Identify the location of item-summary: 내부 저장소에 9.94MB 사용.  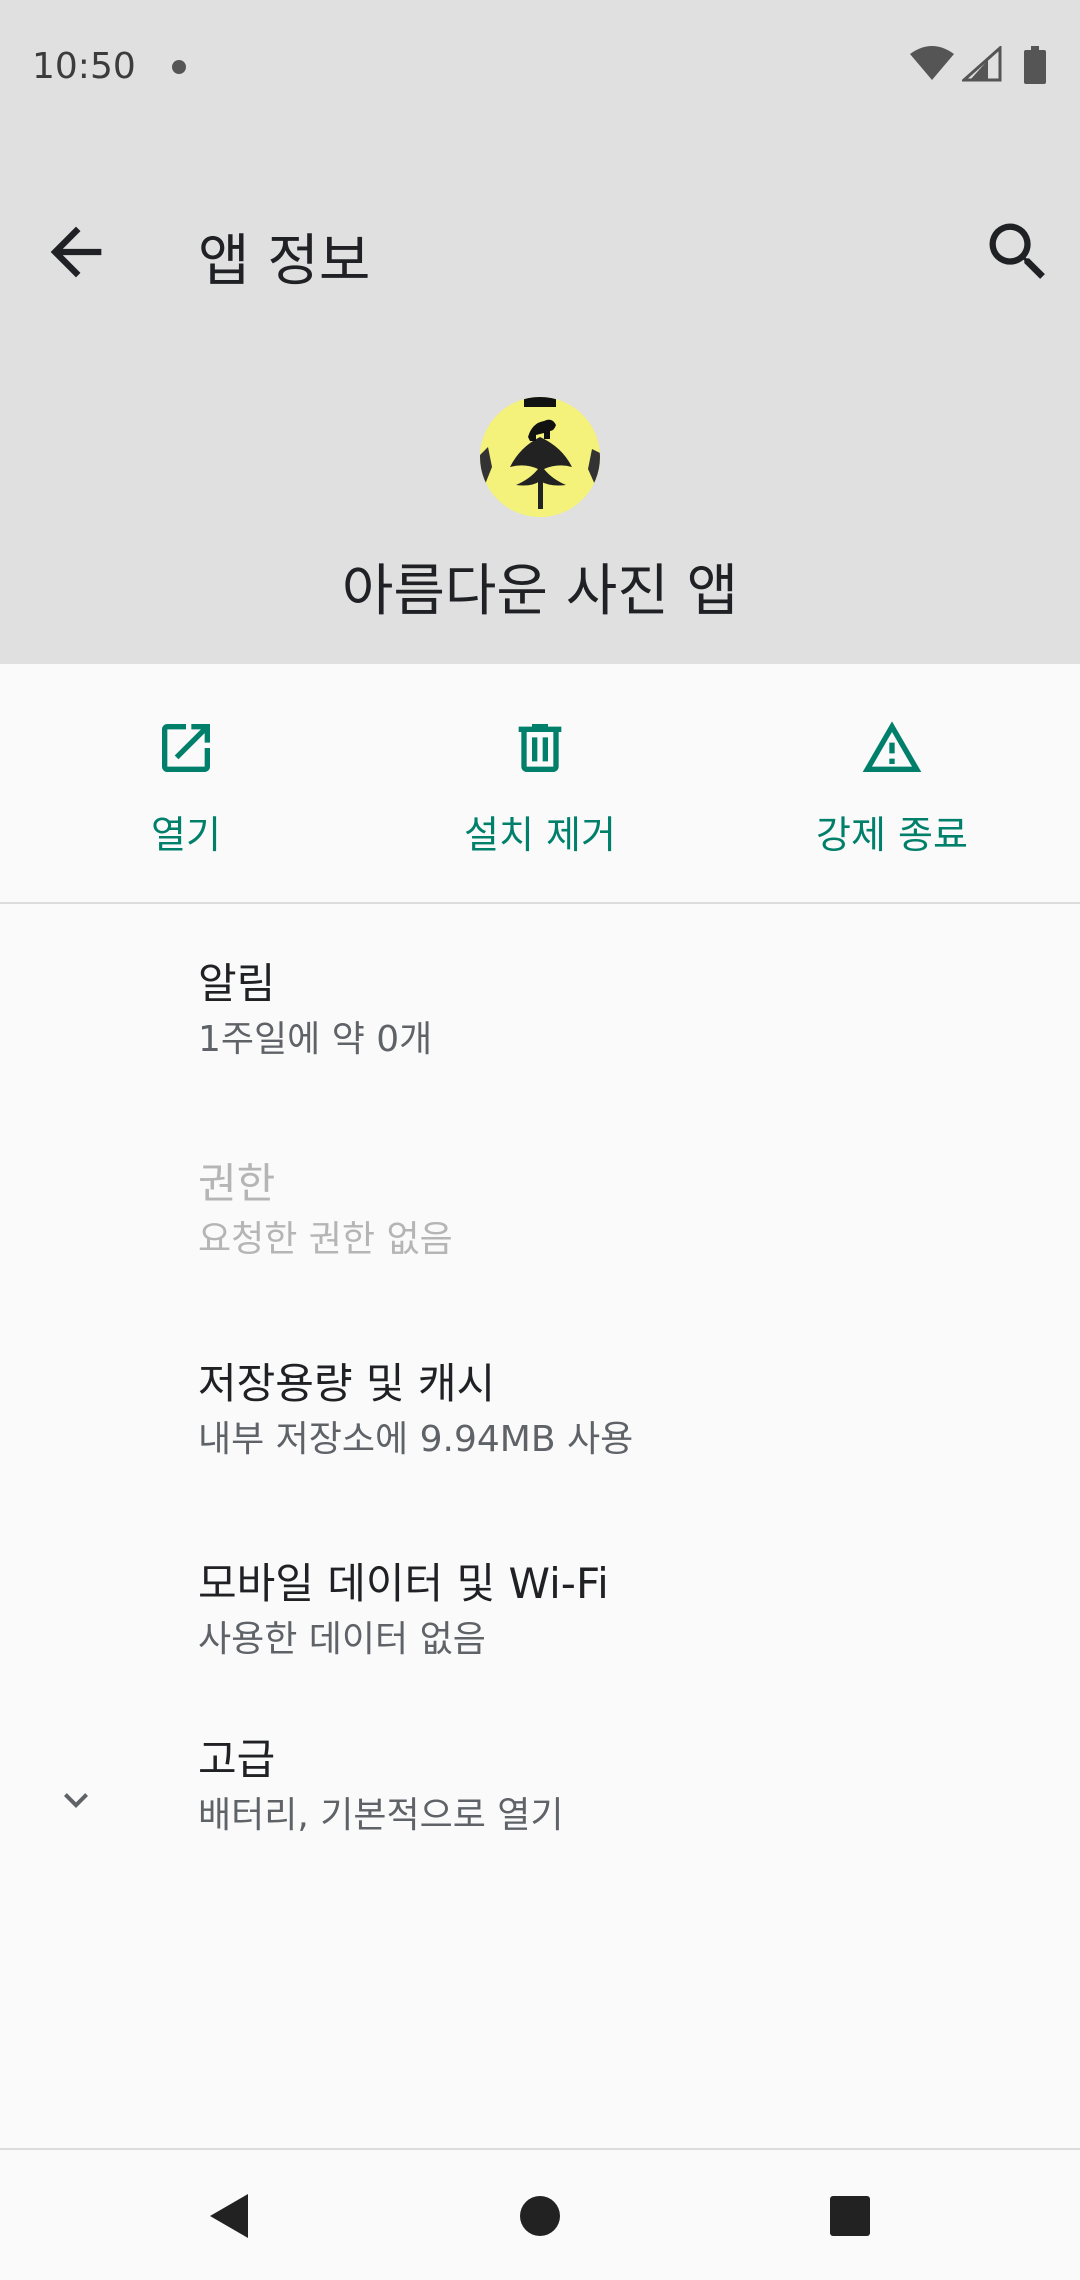
(416, 1439).